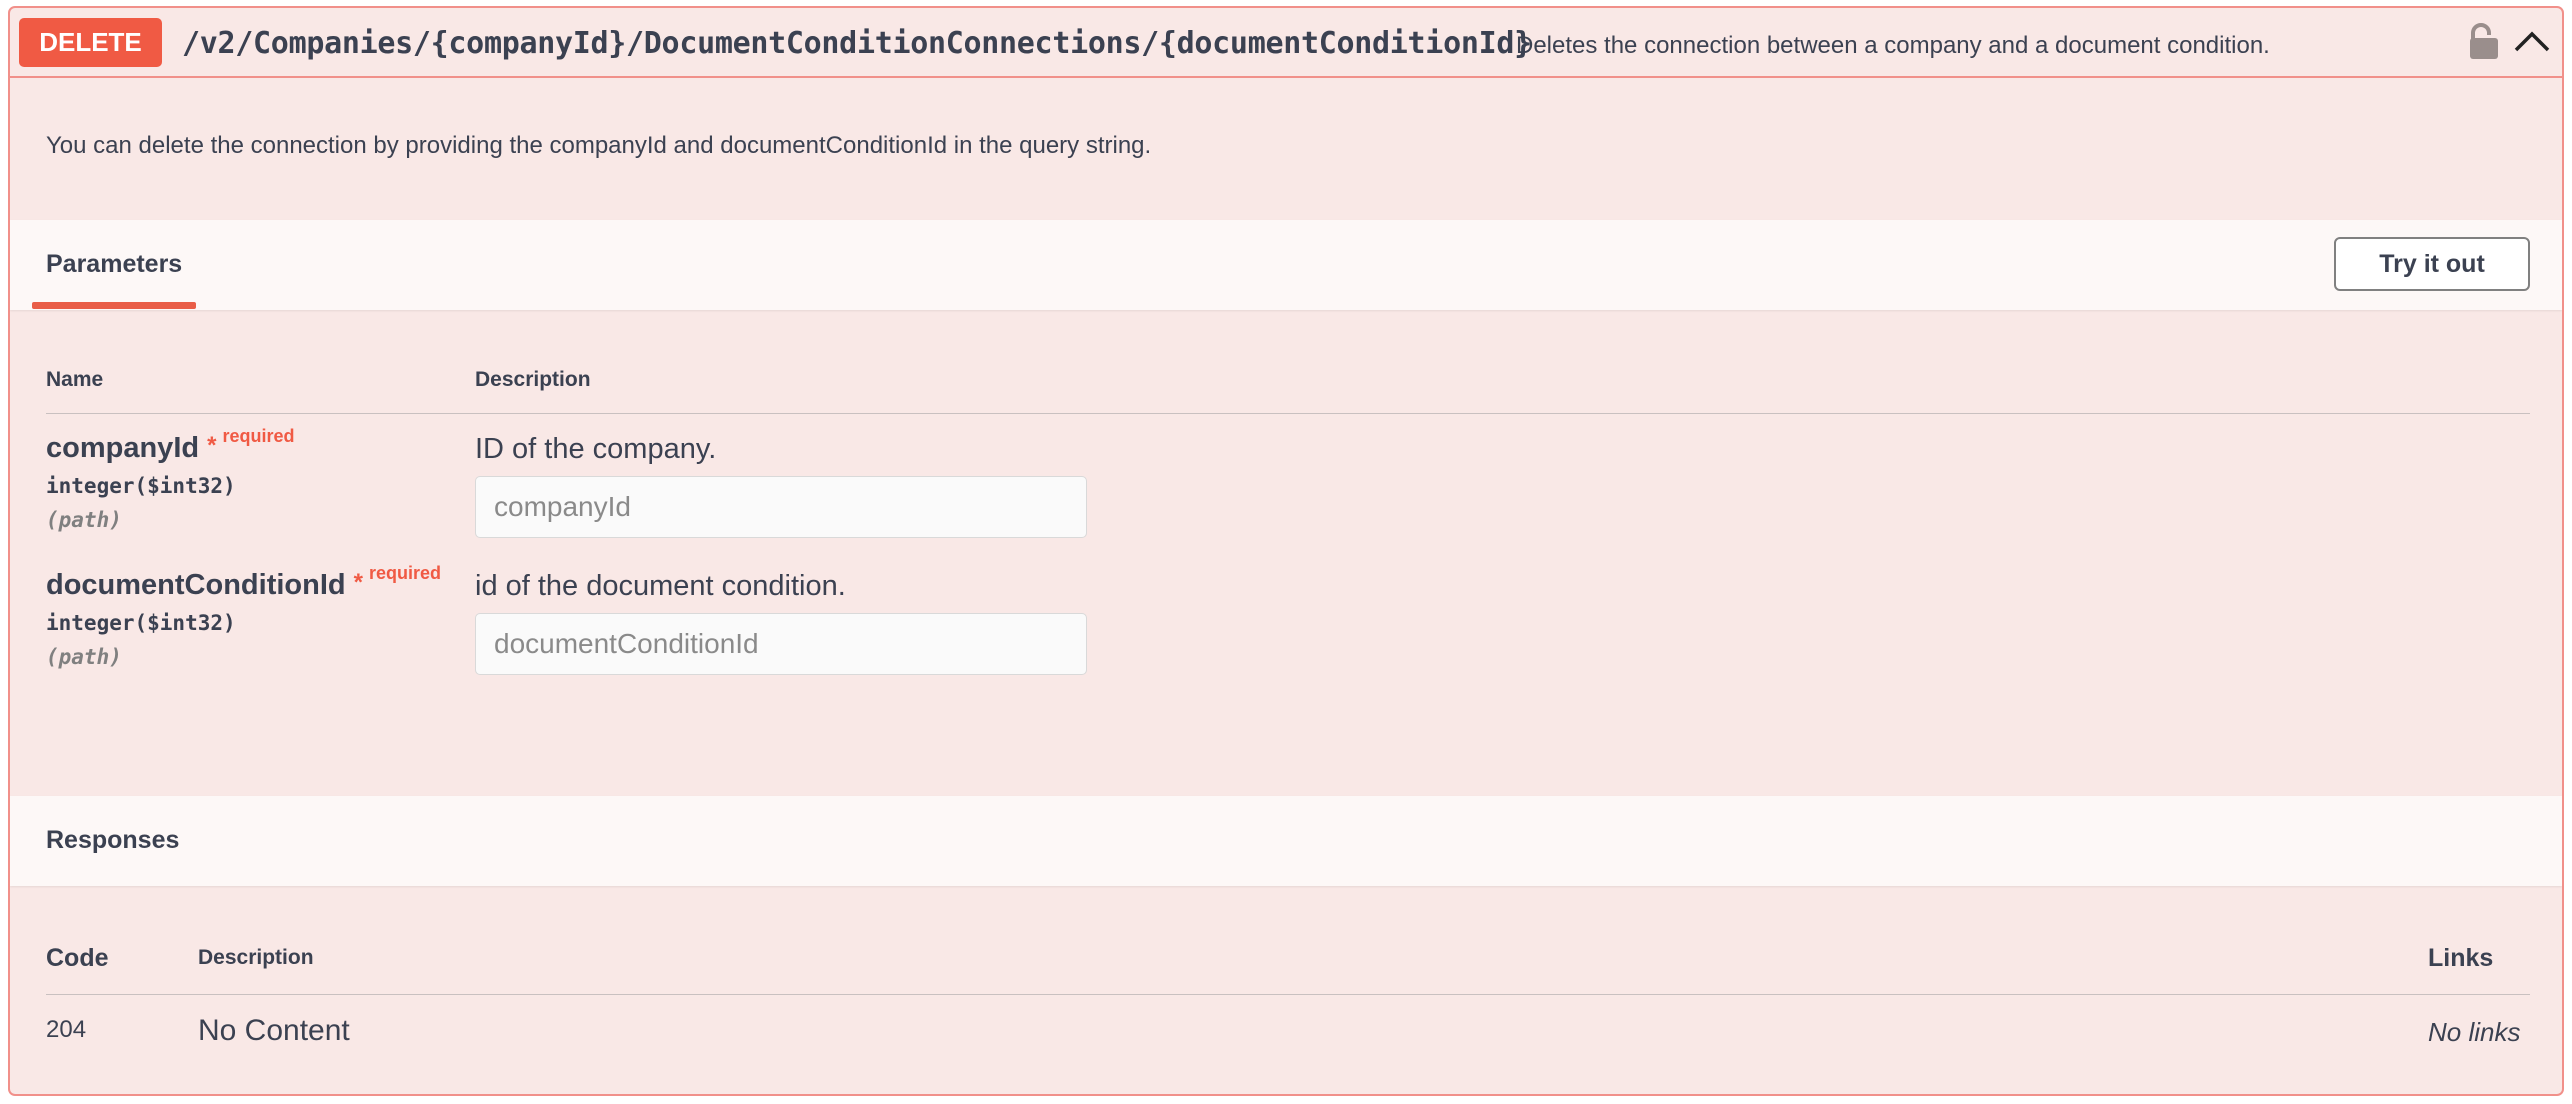  What do you see at coordinates (1288, 994) in the screenshot?
I see `response-header-divider` at bounding box center [1288, 994].